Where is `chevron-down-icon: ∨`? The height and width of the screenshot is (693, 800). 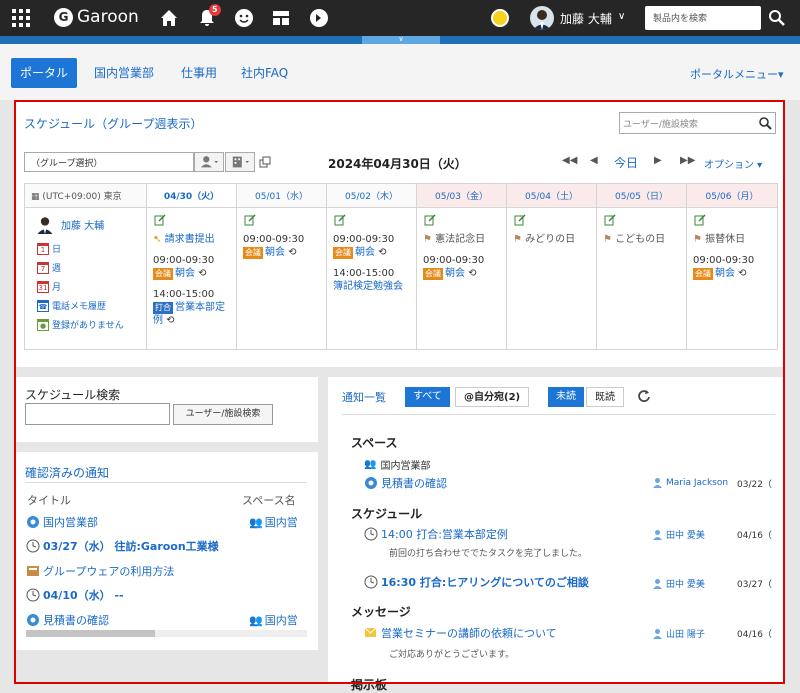 chevron-down-icon: ∨ is located at coordinates (621, 16).